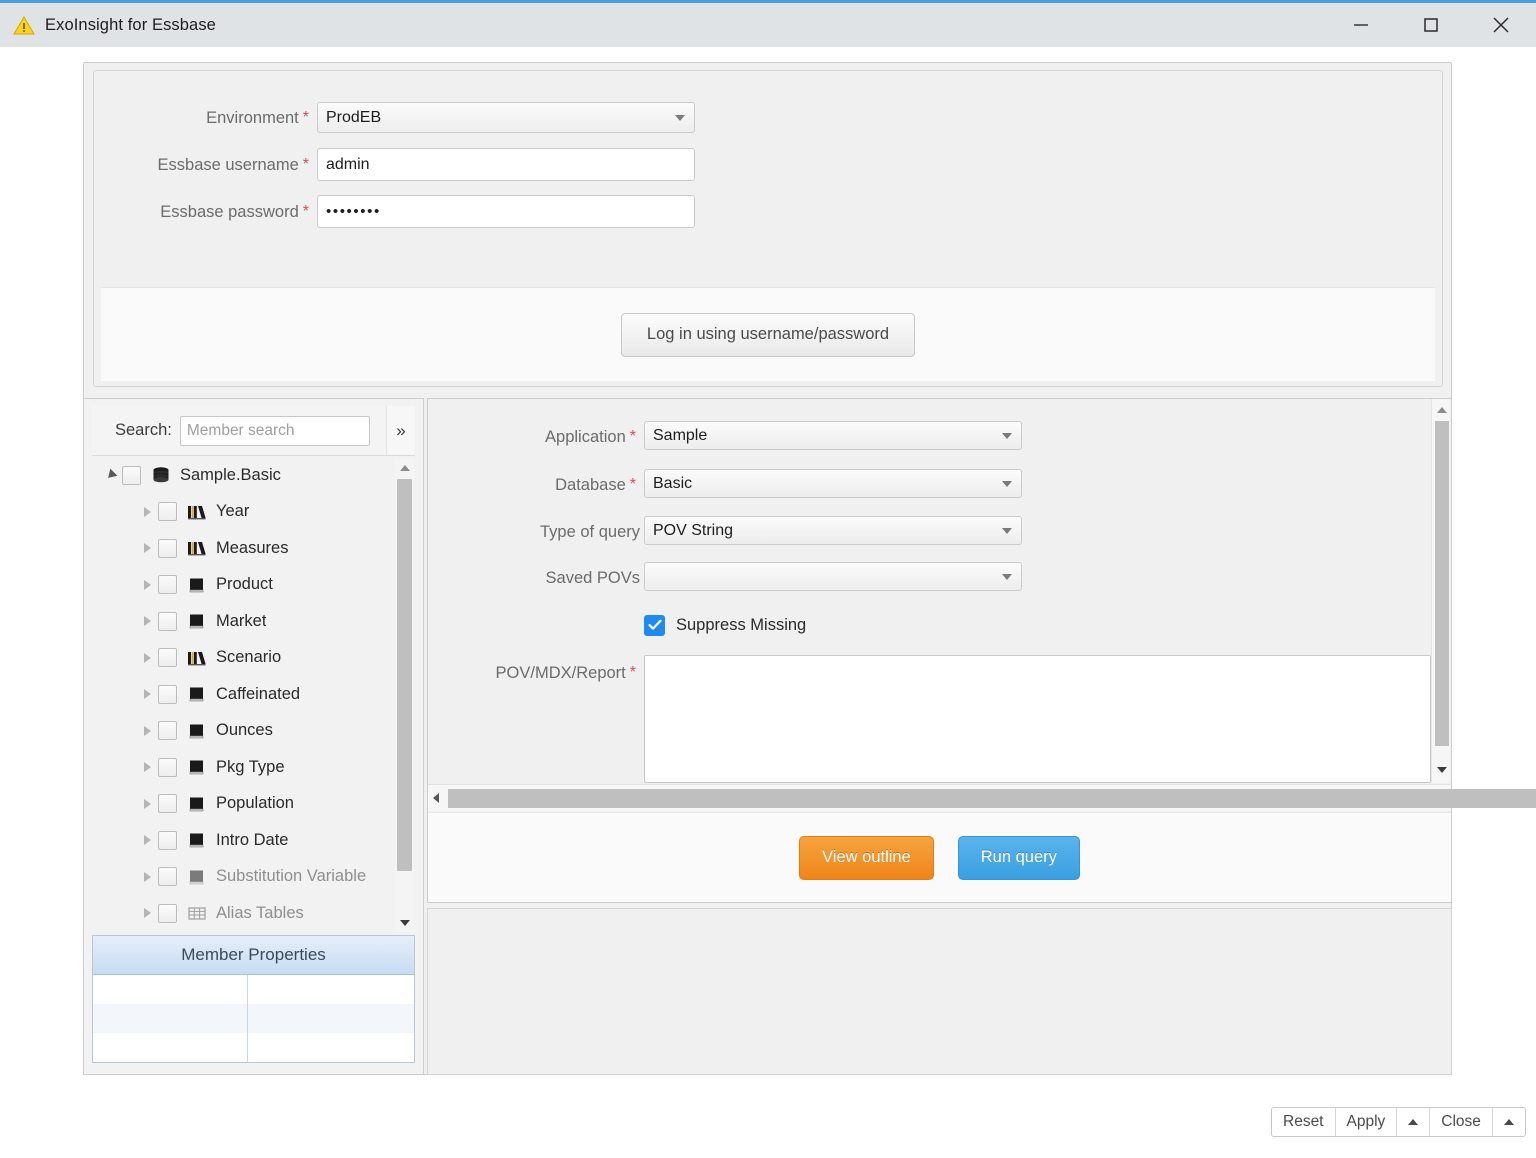 The image size is (1536, 1158). Describe the element at coordinates (590, 484) in the screenshot. I see `database-label: Database` at that location.